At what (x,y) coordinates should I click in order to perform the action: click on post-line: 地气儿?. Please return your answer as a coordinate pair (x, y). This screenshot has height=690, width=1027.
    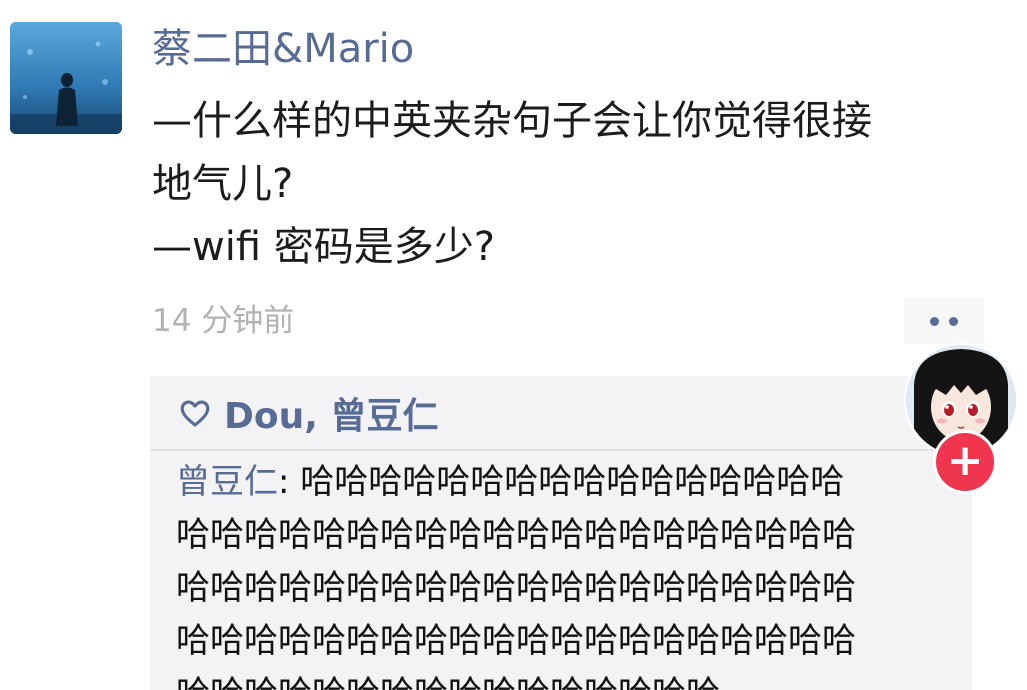
    Looking at the image, I should click on (223, 184).